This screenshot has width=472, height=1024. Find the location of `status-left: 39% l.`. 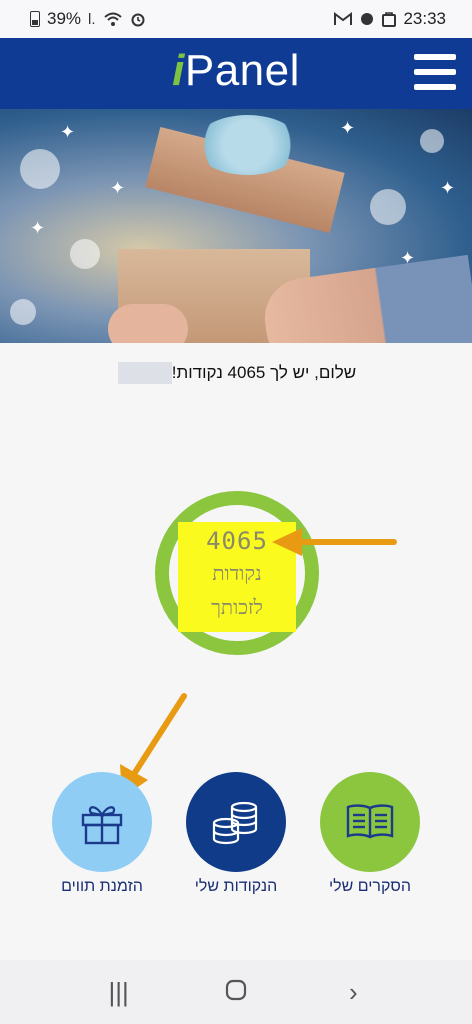

status-left: 39% l. is located at coordinates (88, 19).